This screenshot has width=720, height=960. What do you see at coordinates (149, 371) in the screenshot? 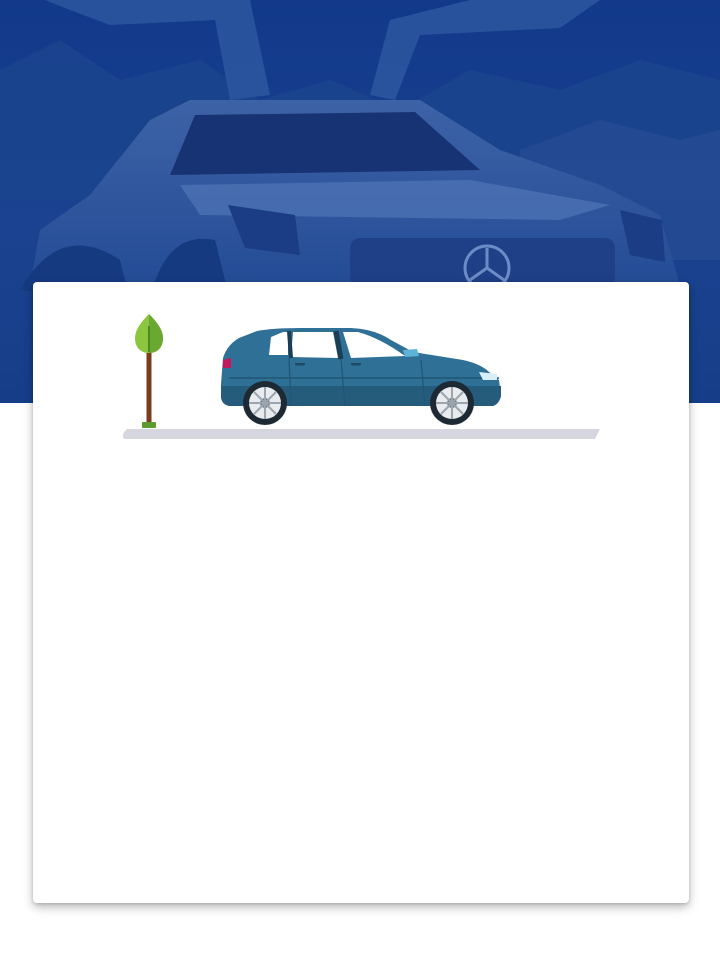
I see `tree-icon` at bounding box center [149, 371].